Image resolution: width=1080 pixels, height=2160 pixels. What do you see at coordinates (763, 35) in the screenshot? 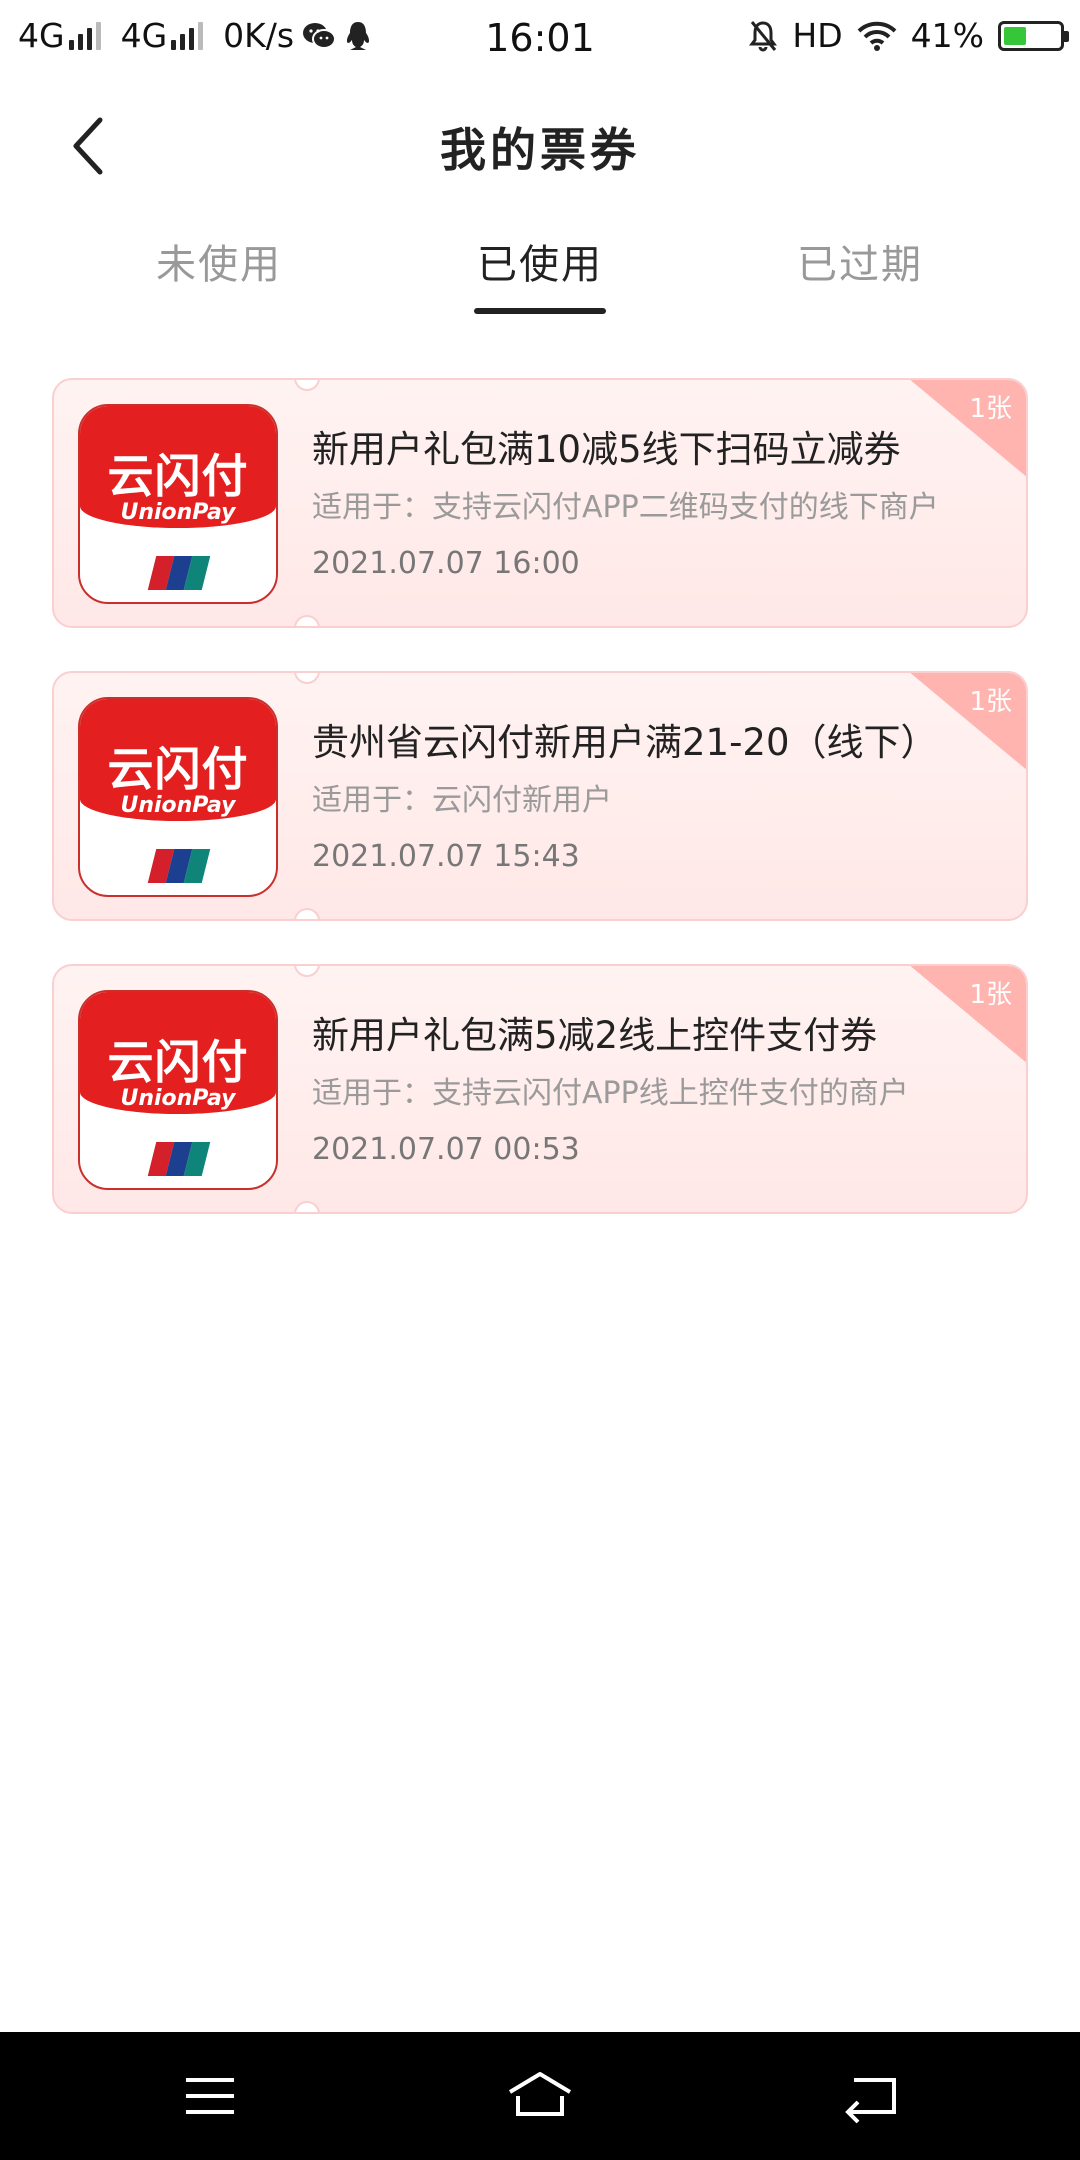
I see `mute-icon` at bounding box center [763, 35].